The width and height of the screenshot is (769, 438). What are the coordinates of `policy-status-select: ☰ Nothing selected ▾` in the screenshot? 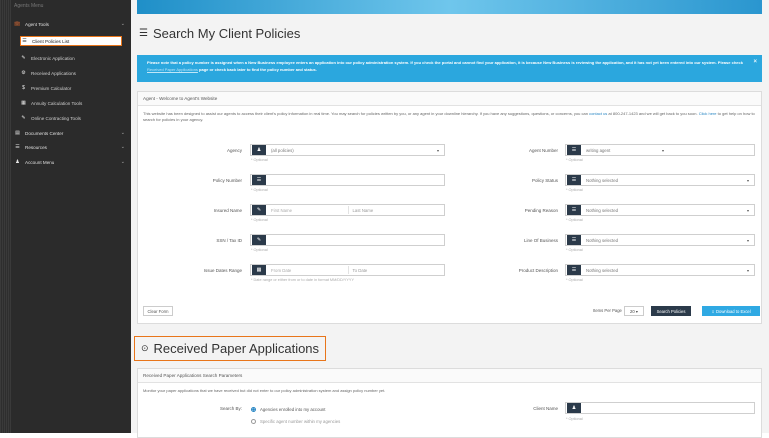 It's located at (660, 180).